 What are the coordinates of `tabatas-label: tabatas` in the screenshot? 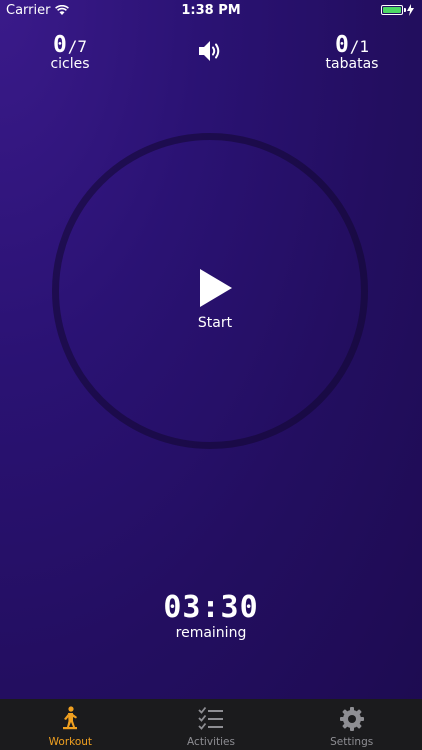 It's located at (352, 64).